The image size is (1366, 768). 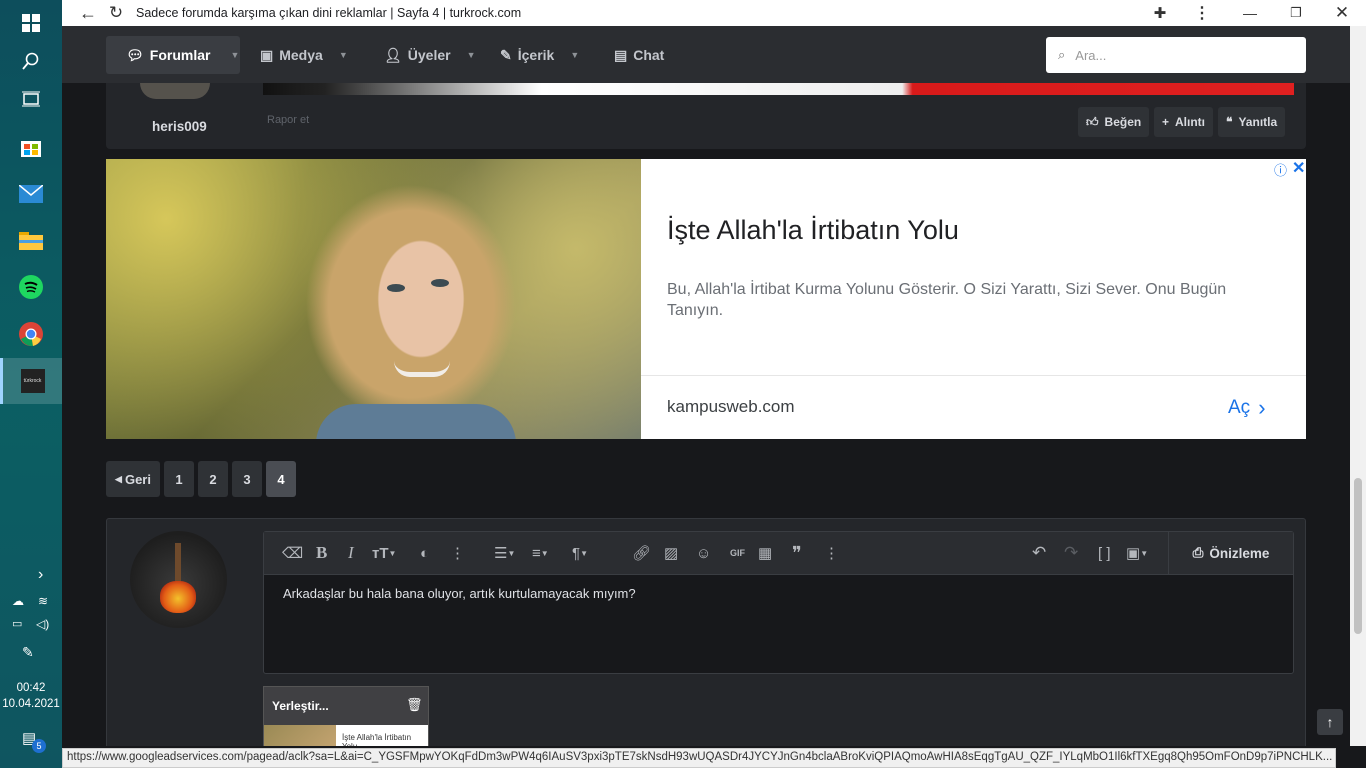 I want to click on scroll-to-top-button: ↑, so click(x=1330, y=722).